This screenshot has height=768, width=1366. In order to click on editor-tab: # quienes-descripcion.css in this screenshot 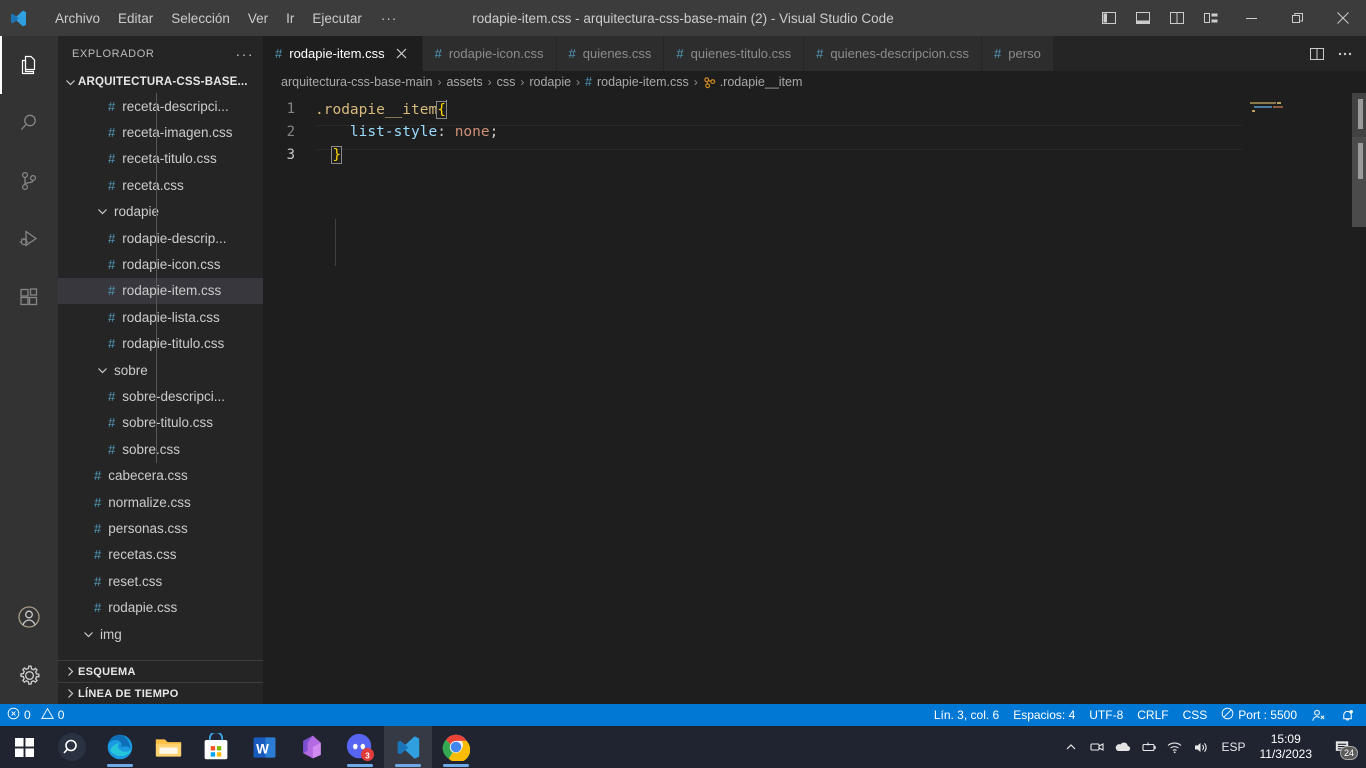, I will do `click(893, 53)`.